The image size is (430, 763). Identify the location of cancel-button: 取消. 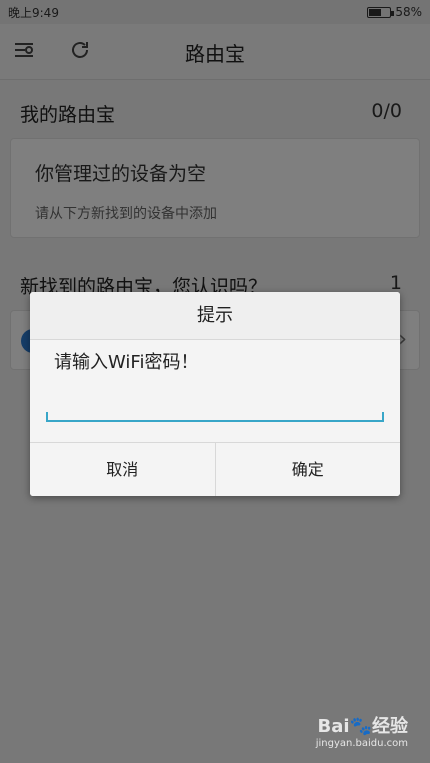
(122, 469).